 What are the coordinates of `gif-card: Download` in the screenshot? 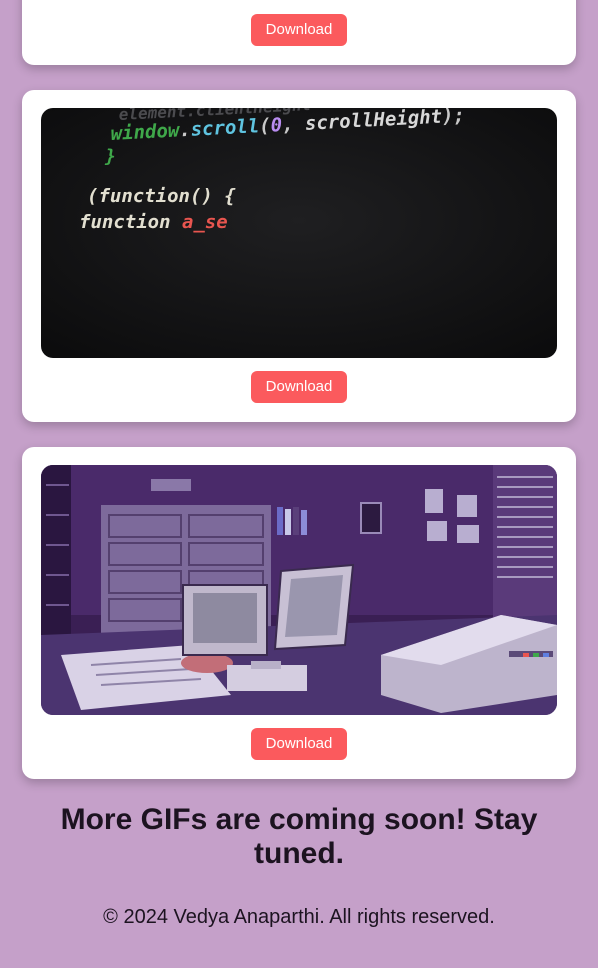 It's located at (299, 32).